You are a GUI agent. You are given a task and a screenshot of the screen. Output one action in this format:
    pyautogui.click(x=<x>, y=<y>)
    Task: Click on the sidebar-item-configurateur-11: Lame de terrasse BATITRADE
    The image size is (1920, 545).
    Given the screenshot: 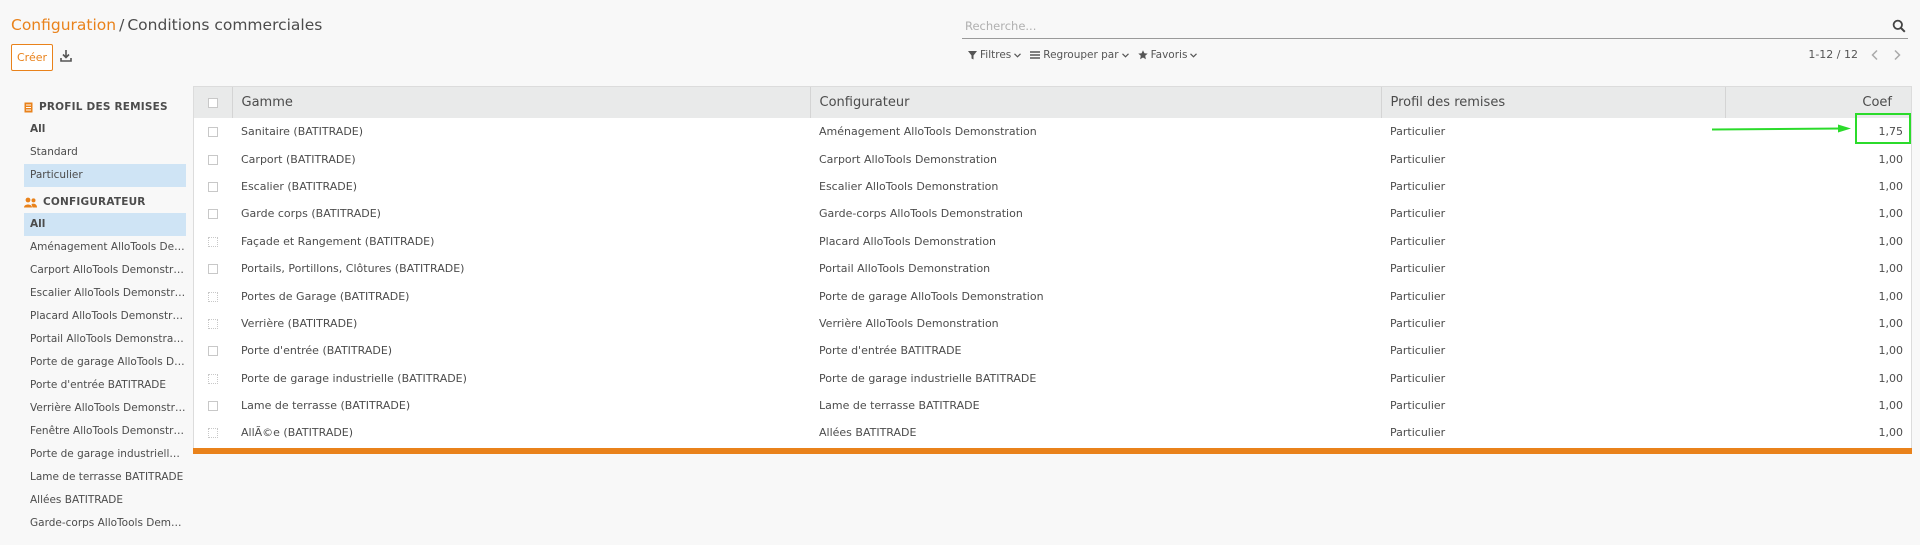 What is the action you would take?
    pyautogui.click(x=105, y=477)
    